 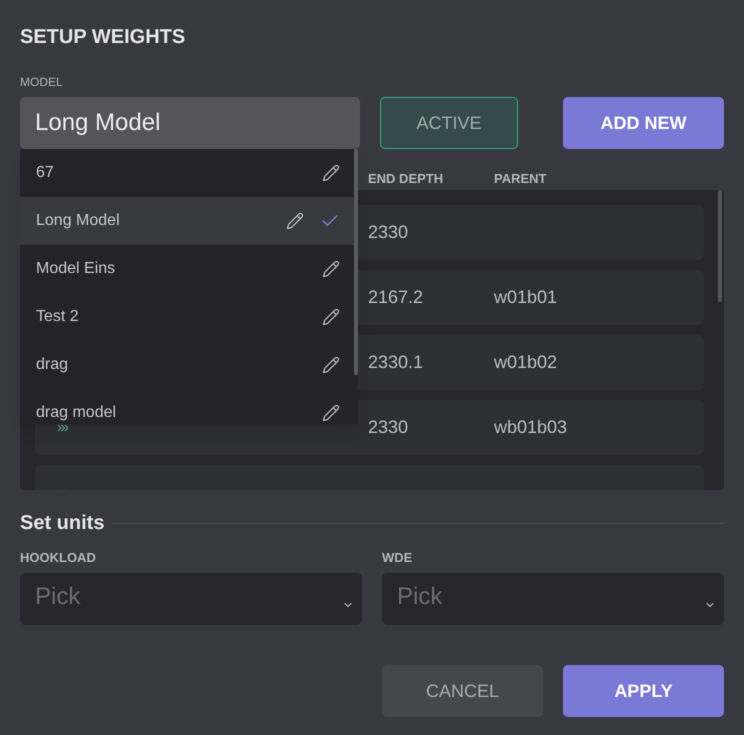 I want to click on table-cell: w01b02, so click(x=526, y=362).